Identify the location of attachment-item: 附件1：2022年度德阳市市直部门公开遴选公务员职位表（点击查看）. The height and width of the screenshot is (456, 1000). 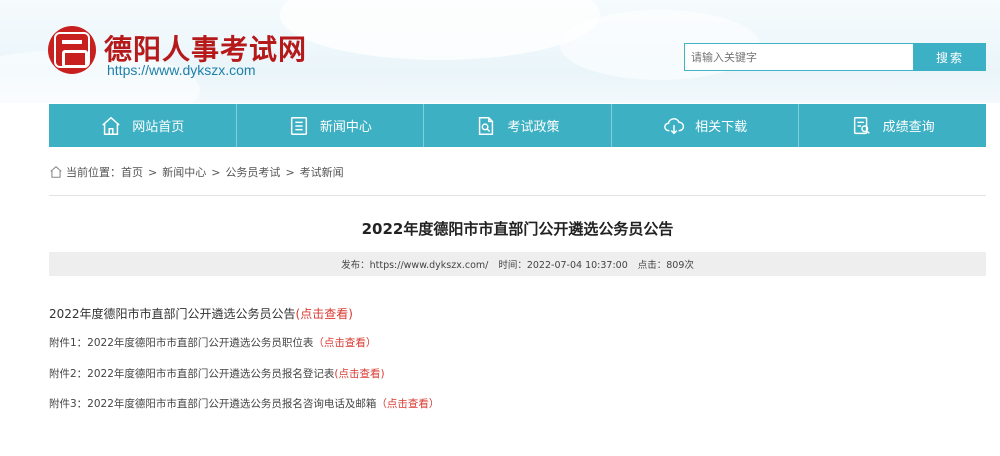
(212, 342).